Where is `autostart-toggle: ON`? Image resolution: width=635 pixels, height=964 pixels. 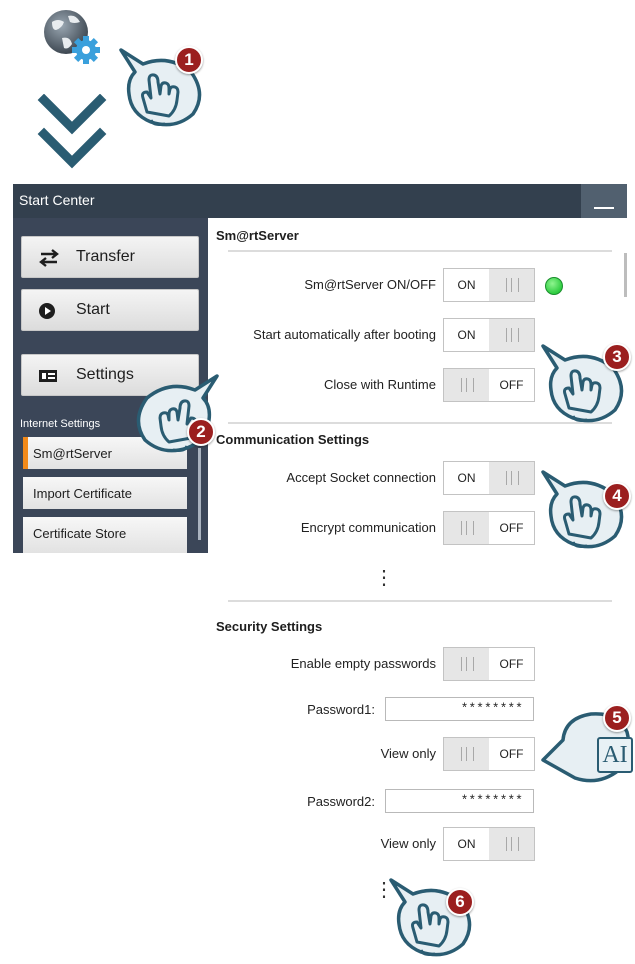
autostart-toggle: ON is located at coordinates (489, 335).